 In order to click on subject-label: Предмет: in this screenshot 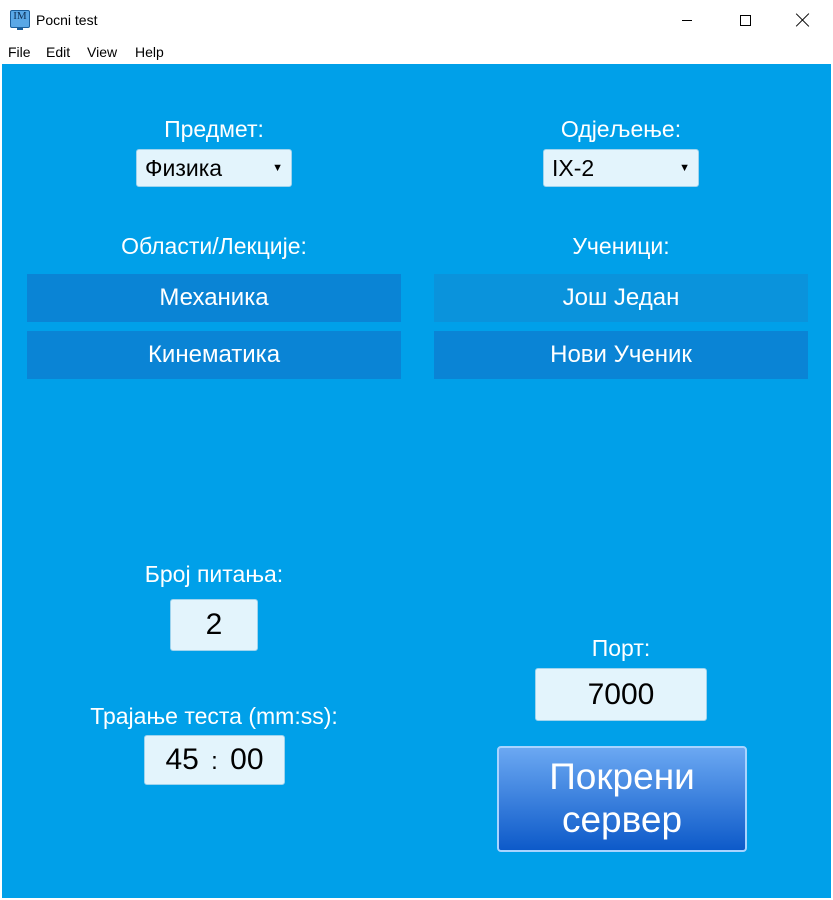, I will do `click(214, 129)`.